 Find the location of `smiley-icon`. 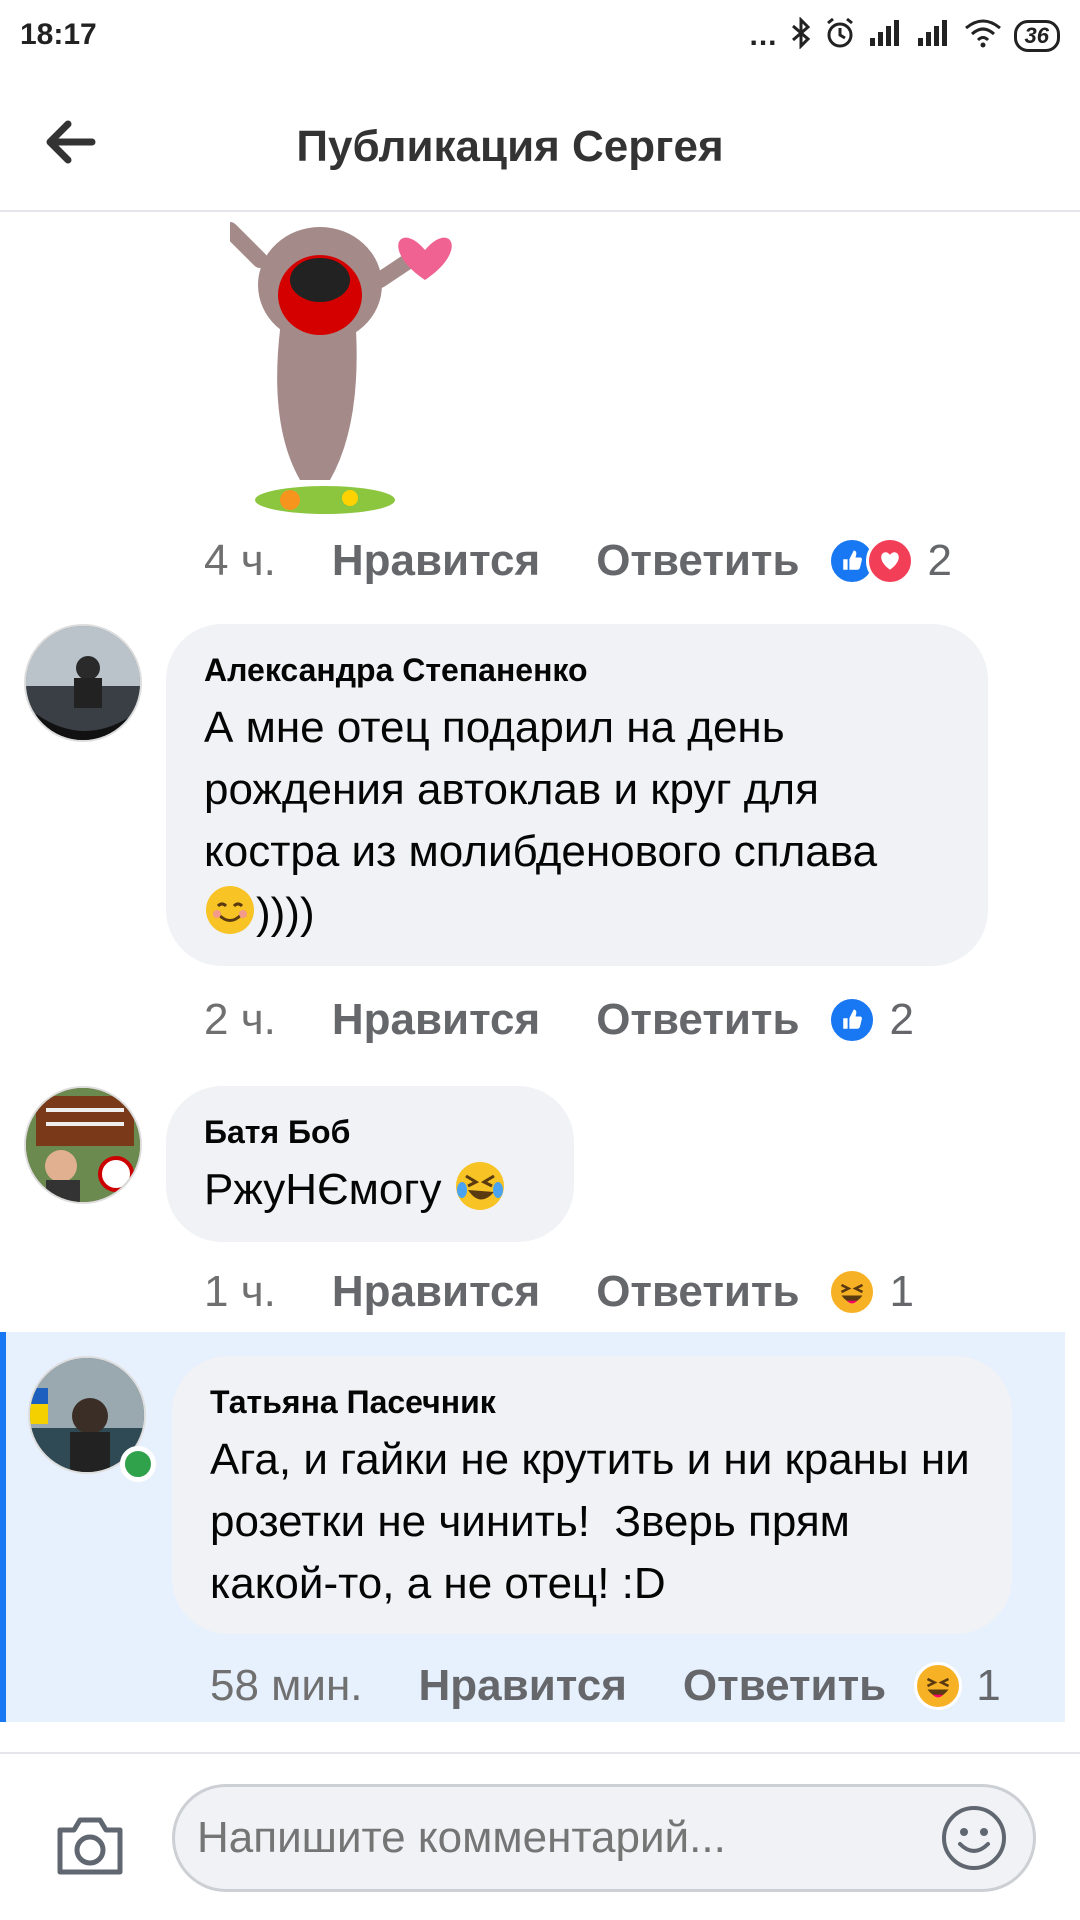

smiley-icon is located at coordinates (974, 1838).